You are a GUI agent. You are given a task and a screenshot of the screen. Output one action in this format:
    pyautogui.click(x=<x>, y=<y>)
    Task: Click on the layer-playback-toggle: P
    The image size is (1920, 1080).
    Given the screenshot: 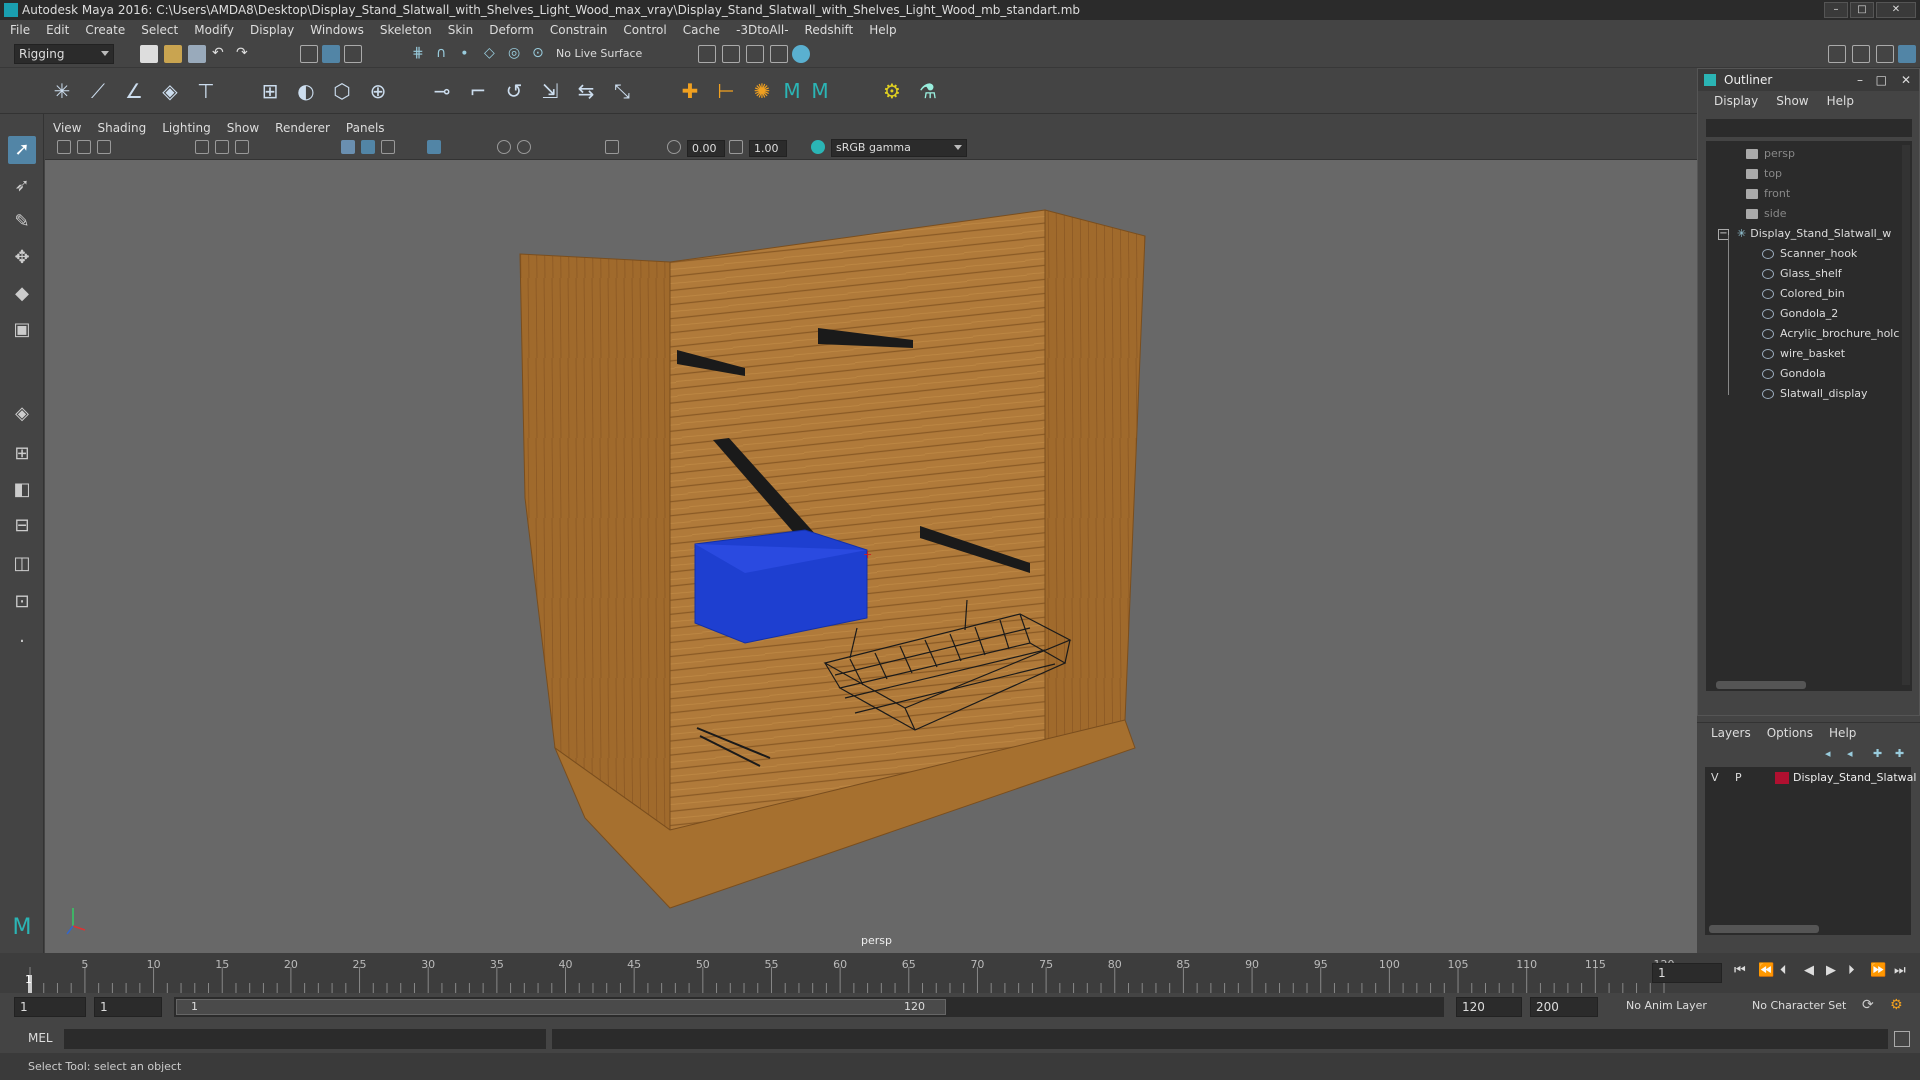 What is the action you would take?
    pyautogui.click(x=1738, y=778)
    